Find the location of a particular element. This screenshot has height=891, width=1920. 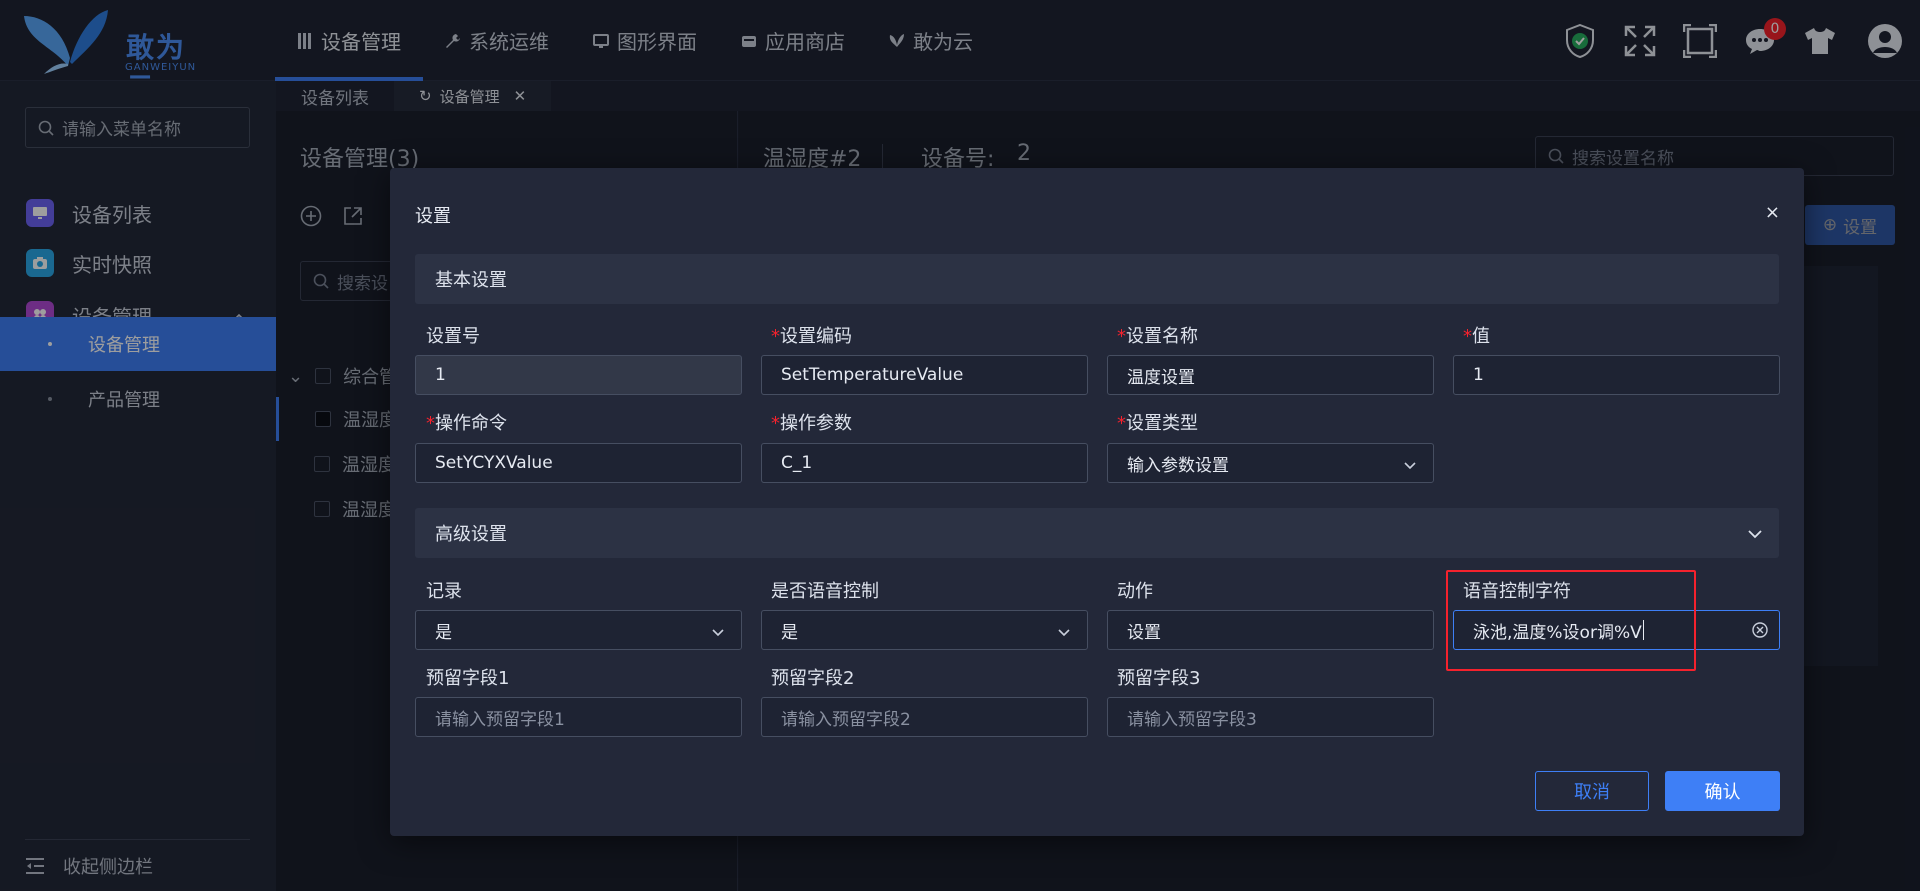

value-label: *值 is located at coordinates (1476, 336).